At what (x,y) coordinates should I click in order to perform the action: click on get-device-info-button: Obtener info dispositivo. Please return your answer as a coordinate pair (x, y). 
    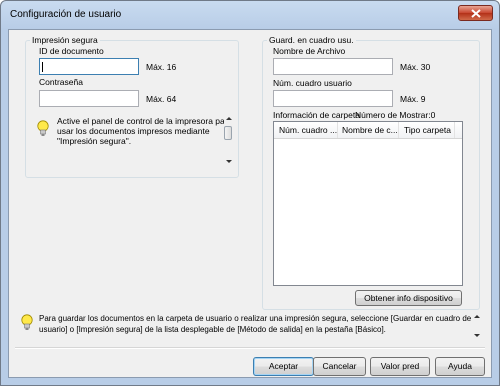
    Looking at the image, I should click on (408, 298).